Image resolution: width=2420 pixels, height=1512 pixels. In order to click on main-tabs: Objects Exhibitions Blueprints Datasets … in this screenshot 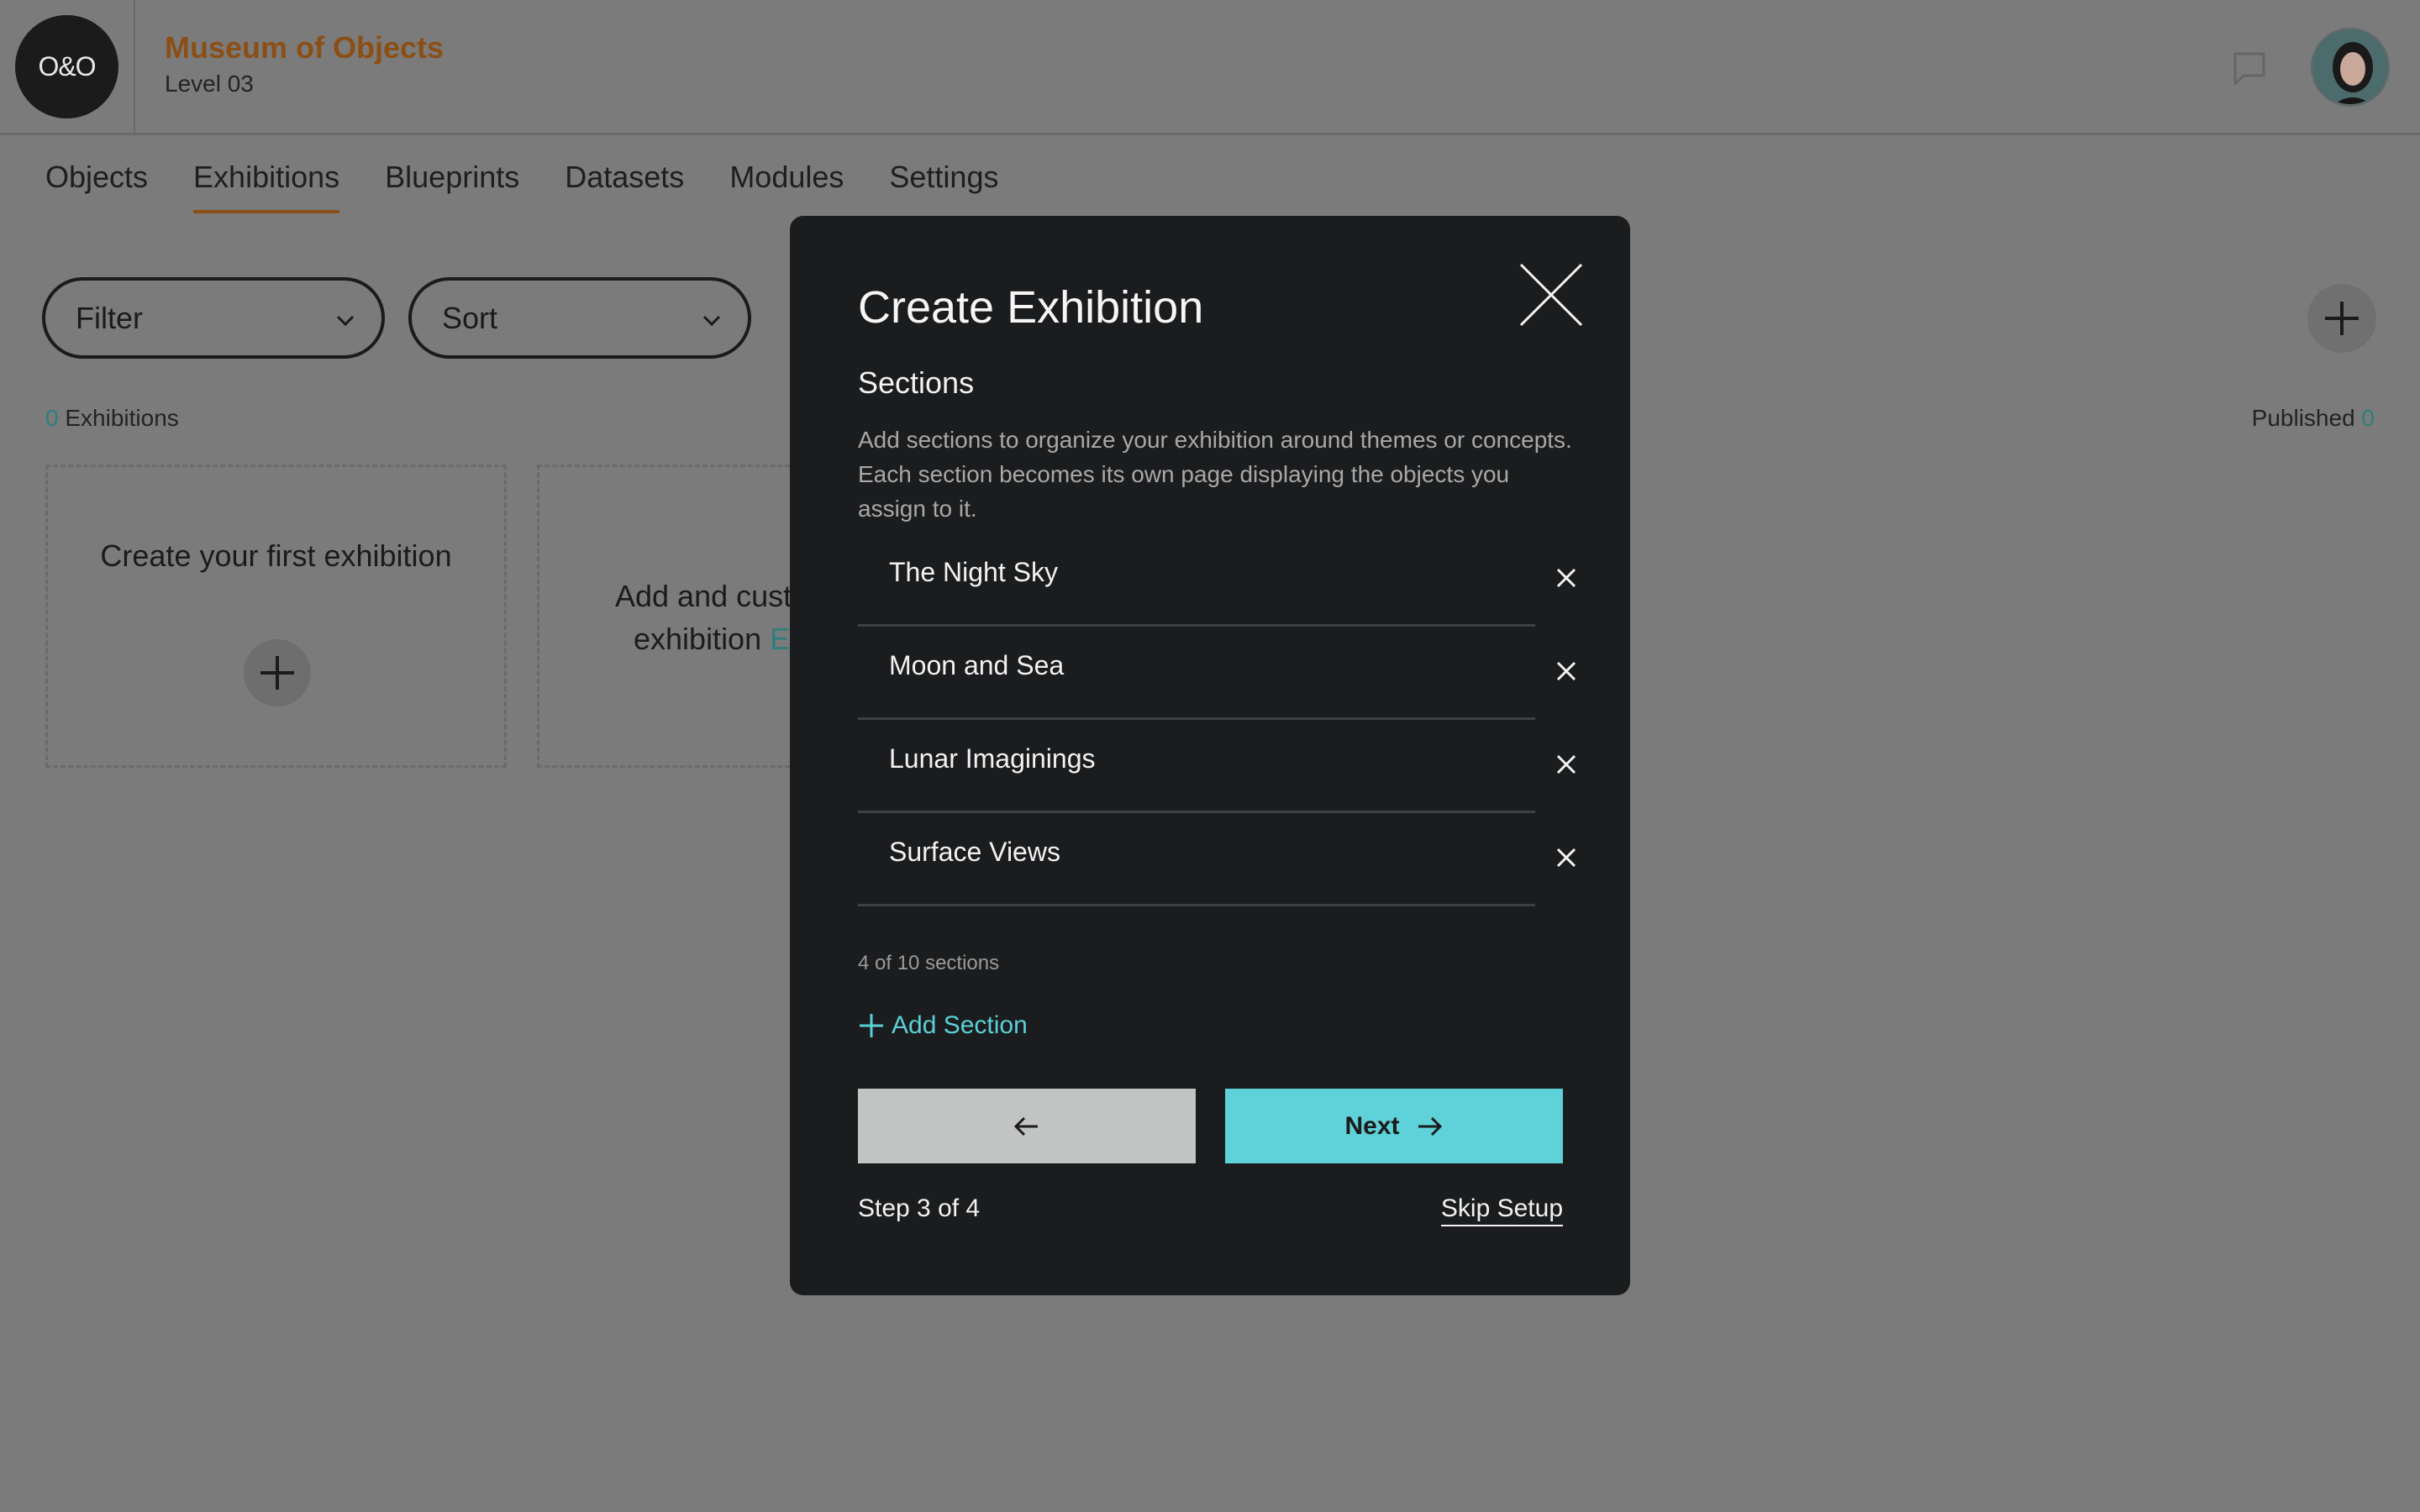, I will do `click(544, 186)`.